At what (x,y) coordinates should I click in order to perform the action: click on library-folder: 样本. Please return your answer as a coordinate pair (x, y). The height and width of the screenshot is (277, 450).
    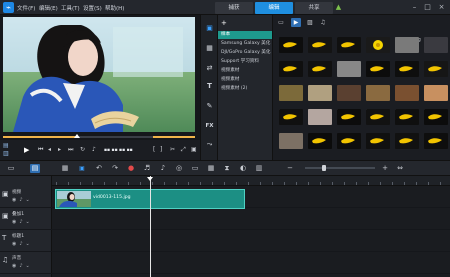
    Looking at the image, I should click on (245, 35).